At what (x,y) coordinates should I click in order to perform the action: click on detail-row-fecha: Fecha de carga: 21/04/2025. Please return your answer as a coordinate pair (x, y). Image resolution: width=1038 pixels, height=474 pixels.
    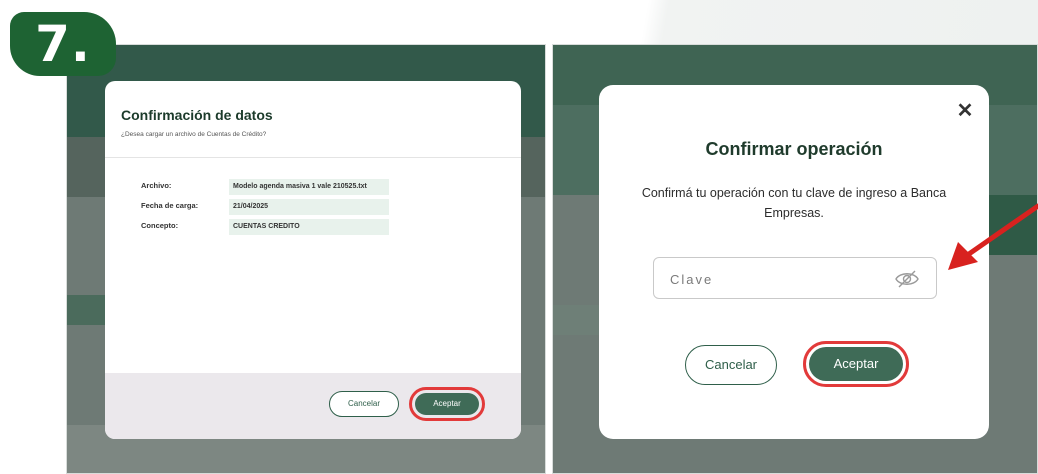
    Looking at the image, I should click on (271, 207).